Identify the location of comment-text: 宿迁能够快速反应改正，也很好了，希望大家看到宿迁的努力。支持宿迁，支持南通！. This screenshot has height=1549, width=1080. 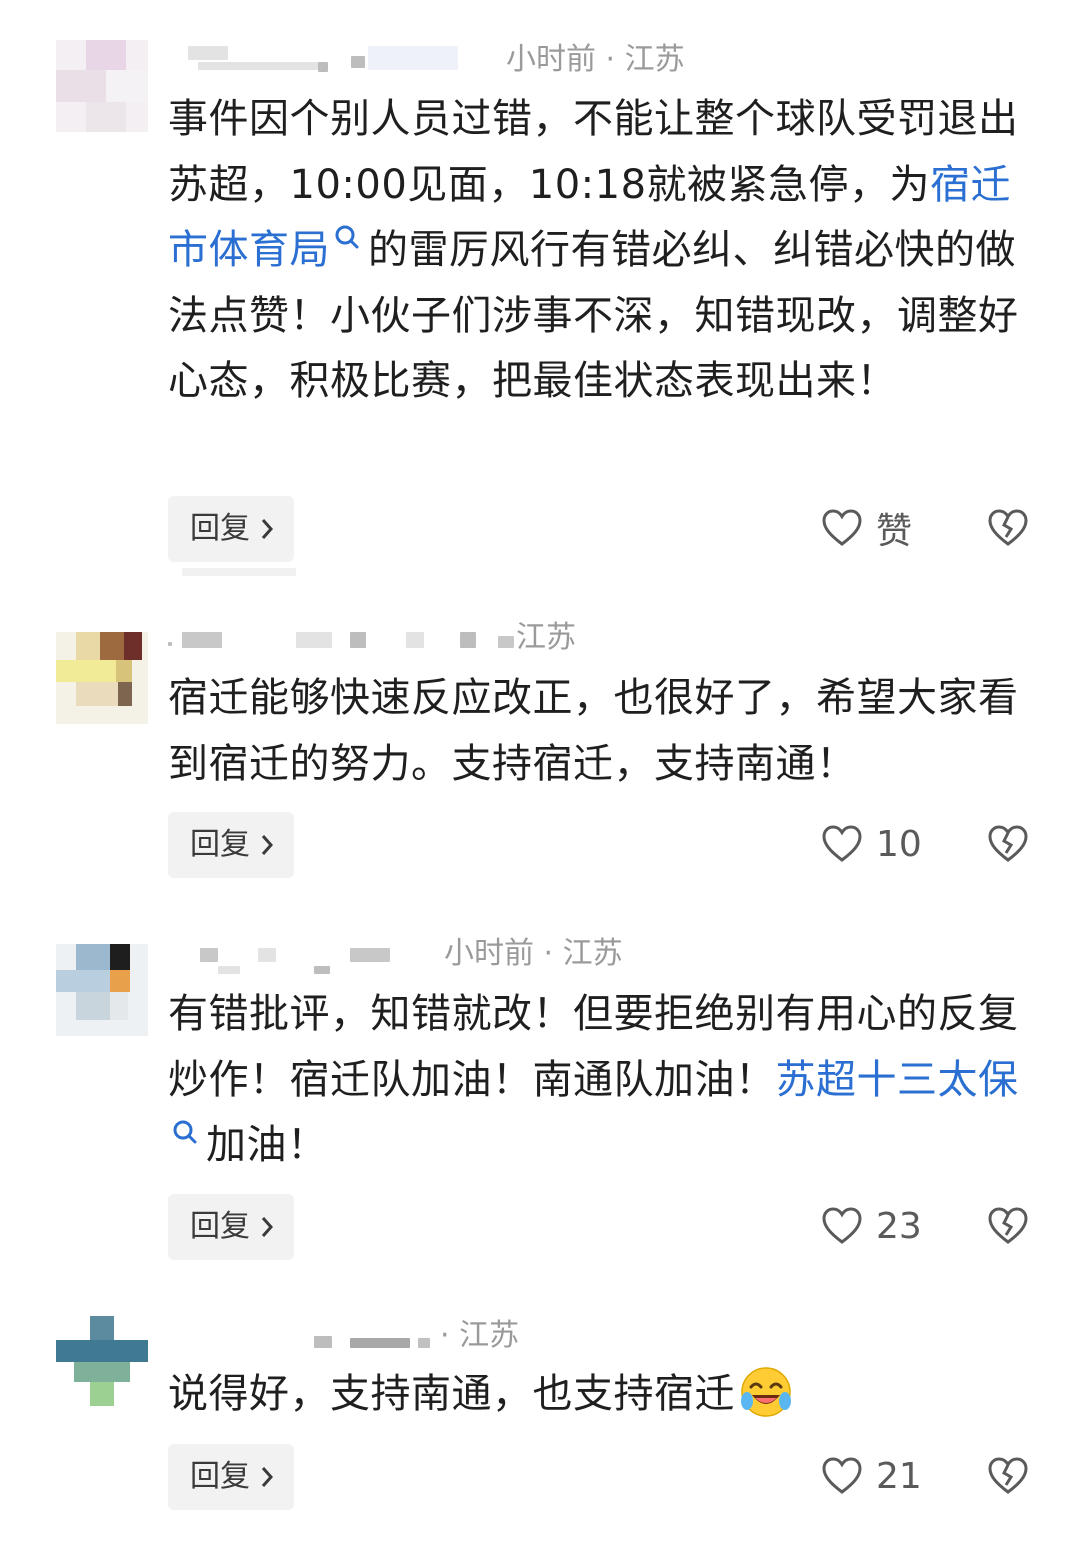
(593, 731).